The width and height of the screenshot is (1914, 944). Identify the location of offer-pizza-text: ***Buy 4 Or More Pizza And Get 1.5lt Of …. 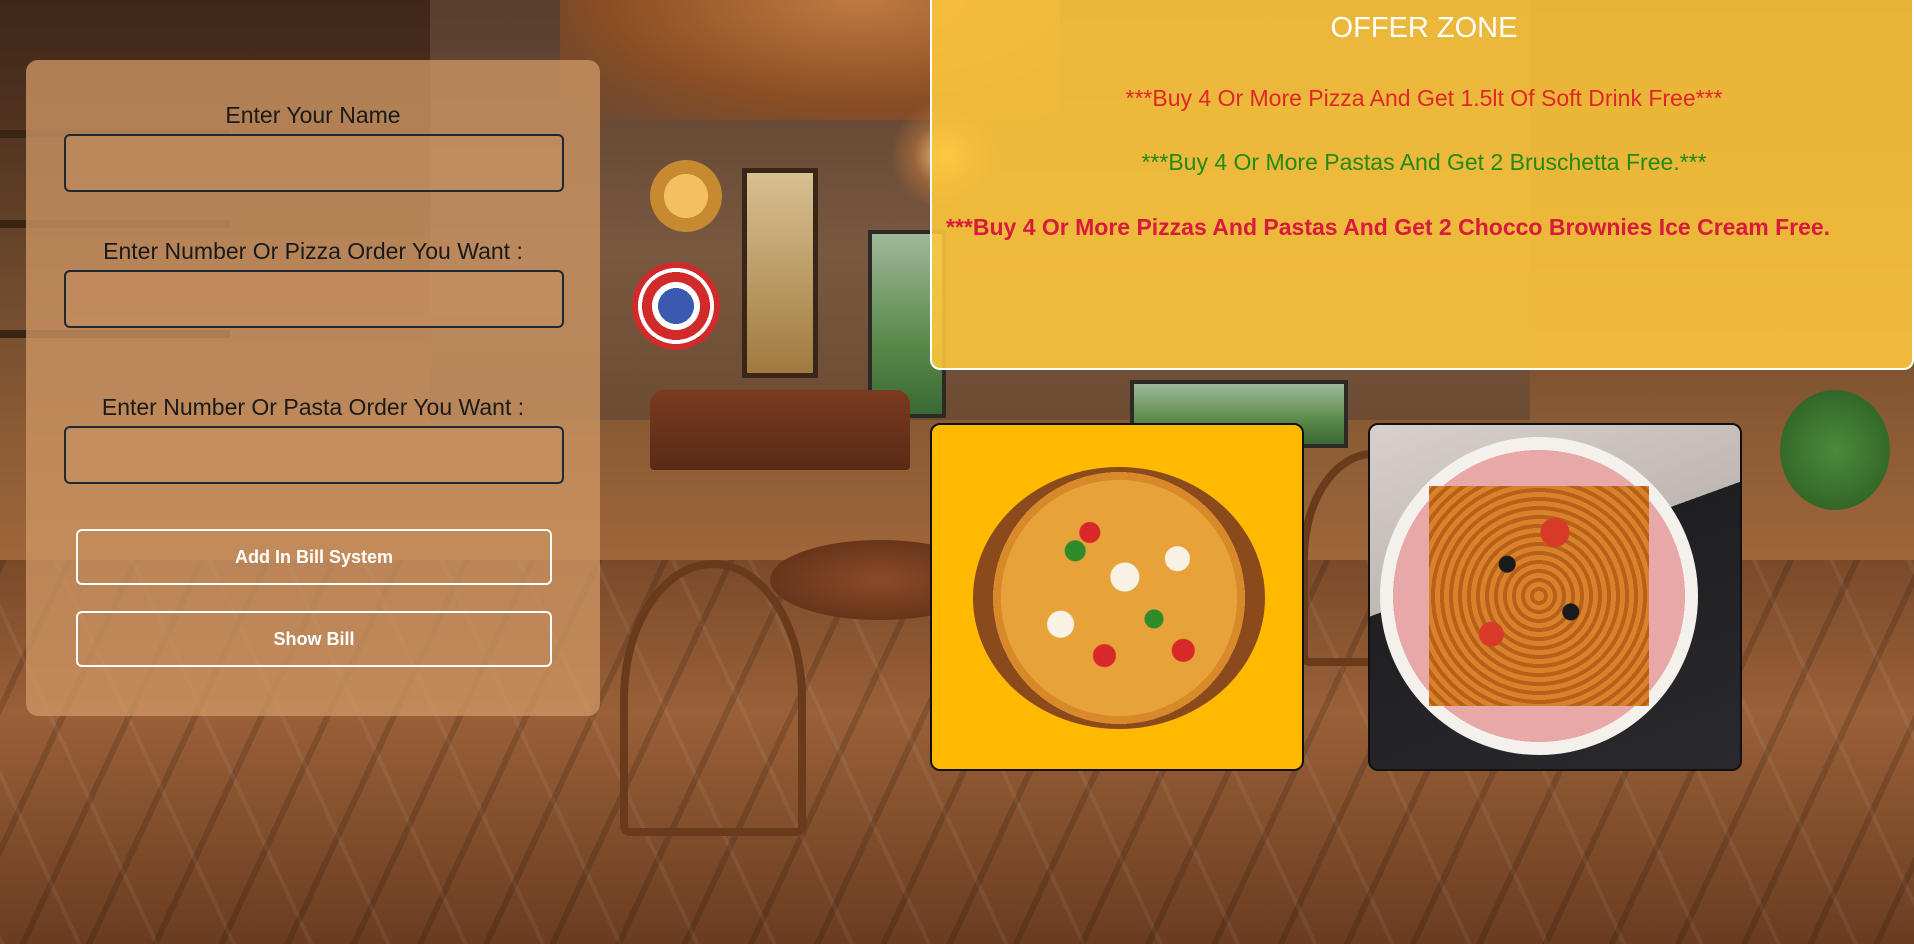
(1424, 98).